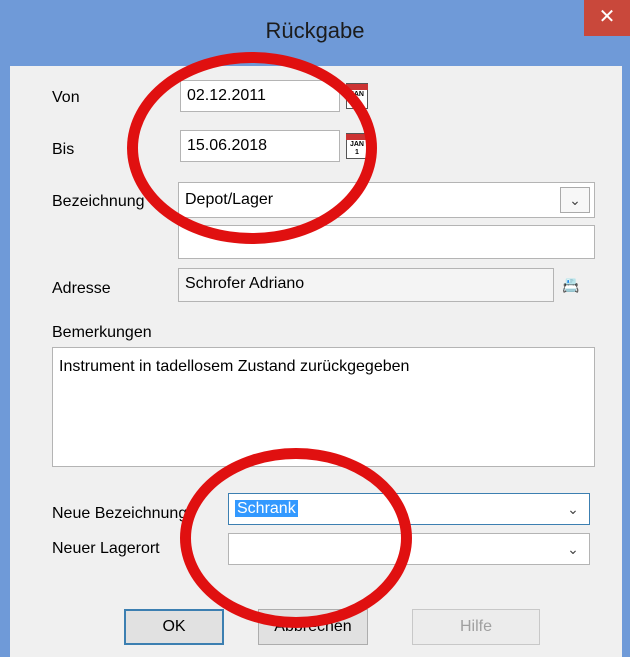 This screenshot has height=657, width=630. What do you see at coordinates (571, 285) in the screenshot?
I see `address-book-icon: 📇` at bounding box center [571, 285].